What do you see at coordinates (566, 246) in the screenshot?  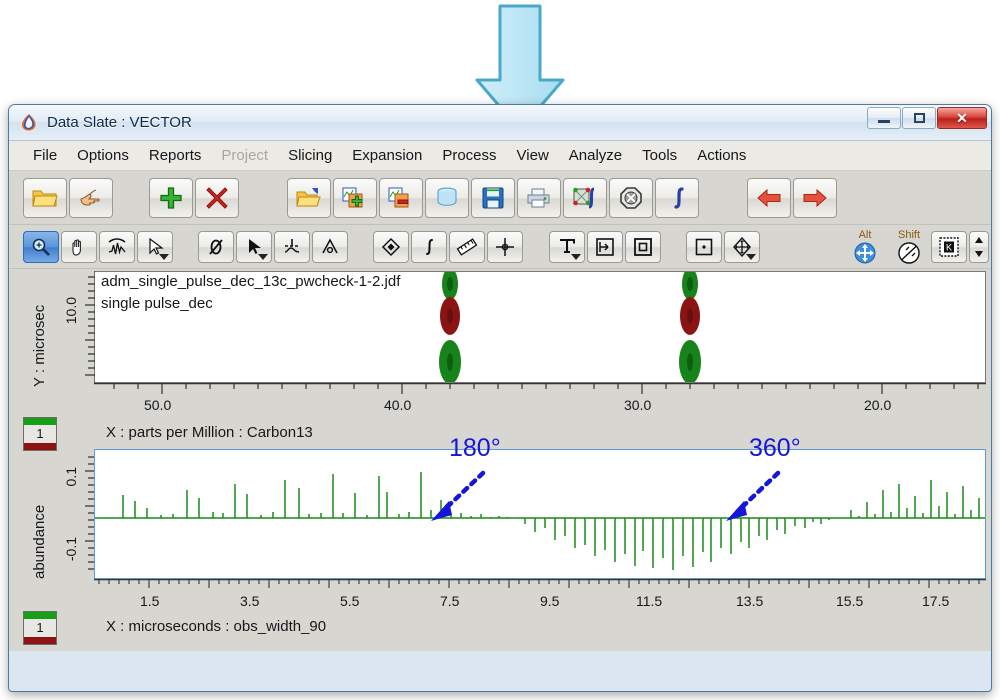 I see `text-tool-button` at bounding box center [566, 246].